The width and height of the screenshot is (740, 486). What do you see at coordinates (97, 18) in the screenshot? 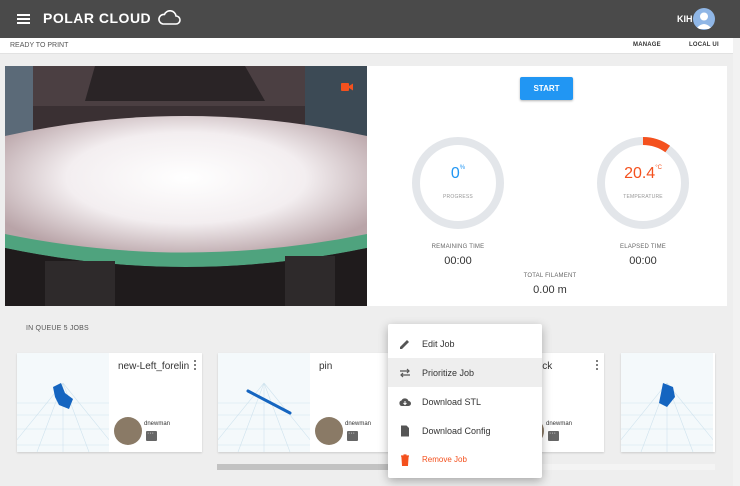
I see `brand-name: POLAR CLOUD` at bounding box center [97, 18].